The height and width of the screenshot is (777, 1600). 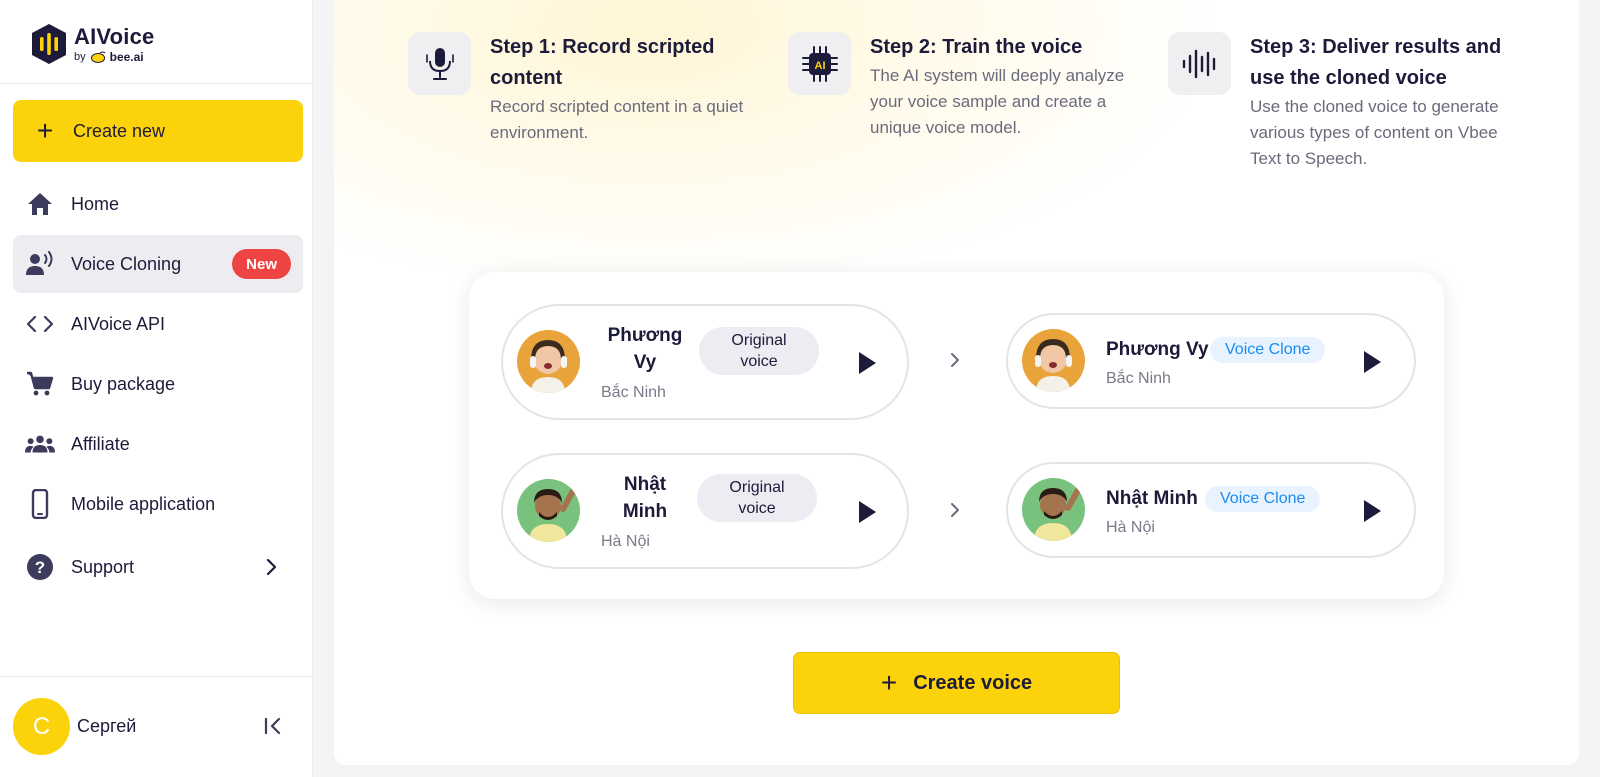 I want to click on voice-name: Vy, so click(x=645, y=362).